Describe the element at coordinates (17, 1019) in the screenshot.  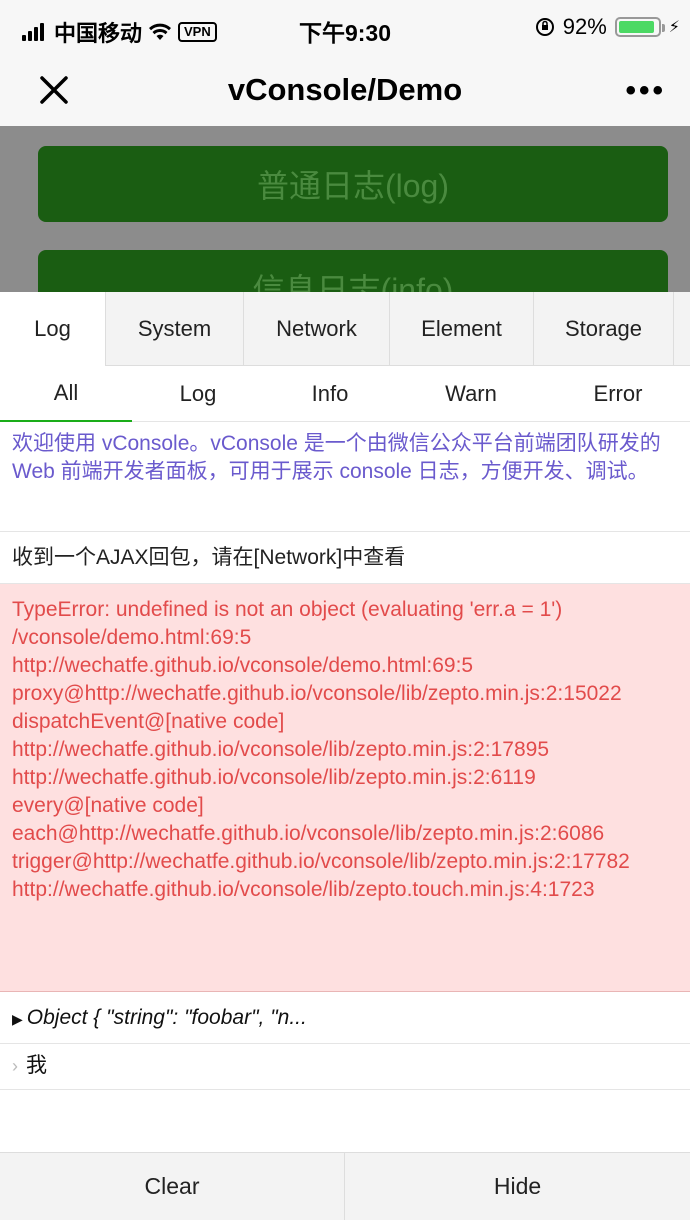
I see `expand-triangle-icon: ▶` at that location.